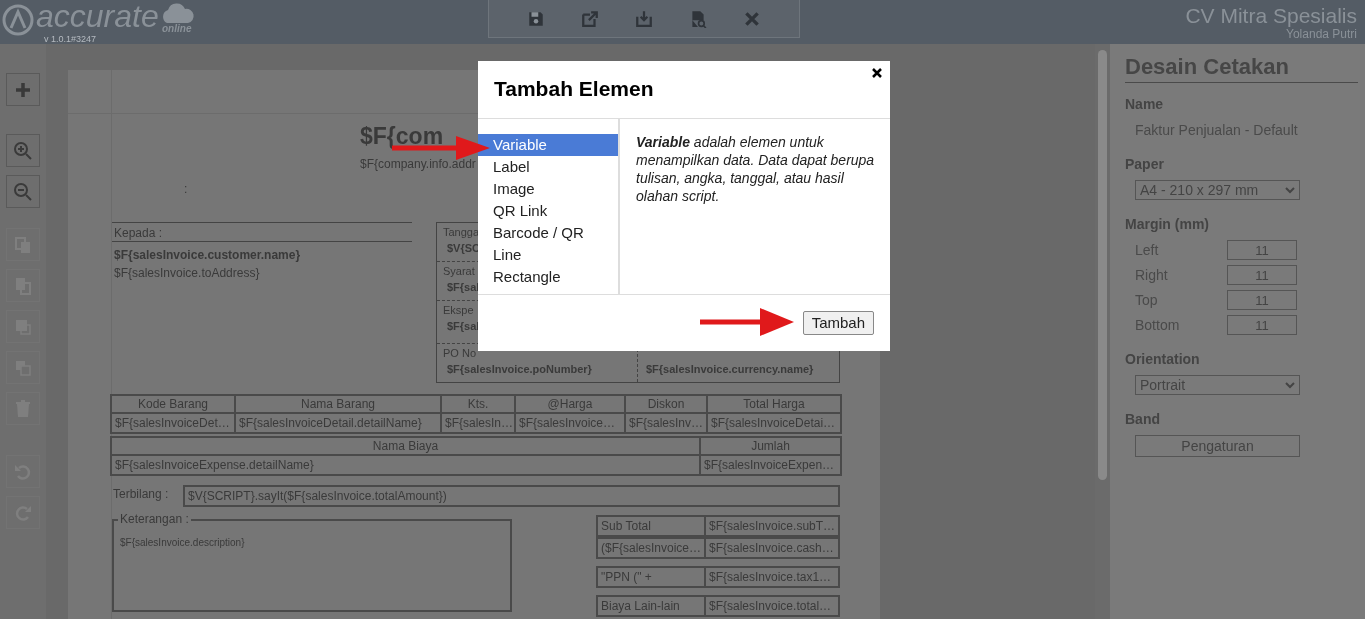 The height and width of the screenshot is (619, 1365). Describe the element at coordinates (207, 255) in the screenshot. I see `customer-name-field: $F{salesInvoice.customer.name}` at that location.